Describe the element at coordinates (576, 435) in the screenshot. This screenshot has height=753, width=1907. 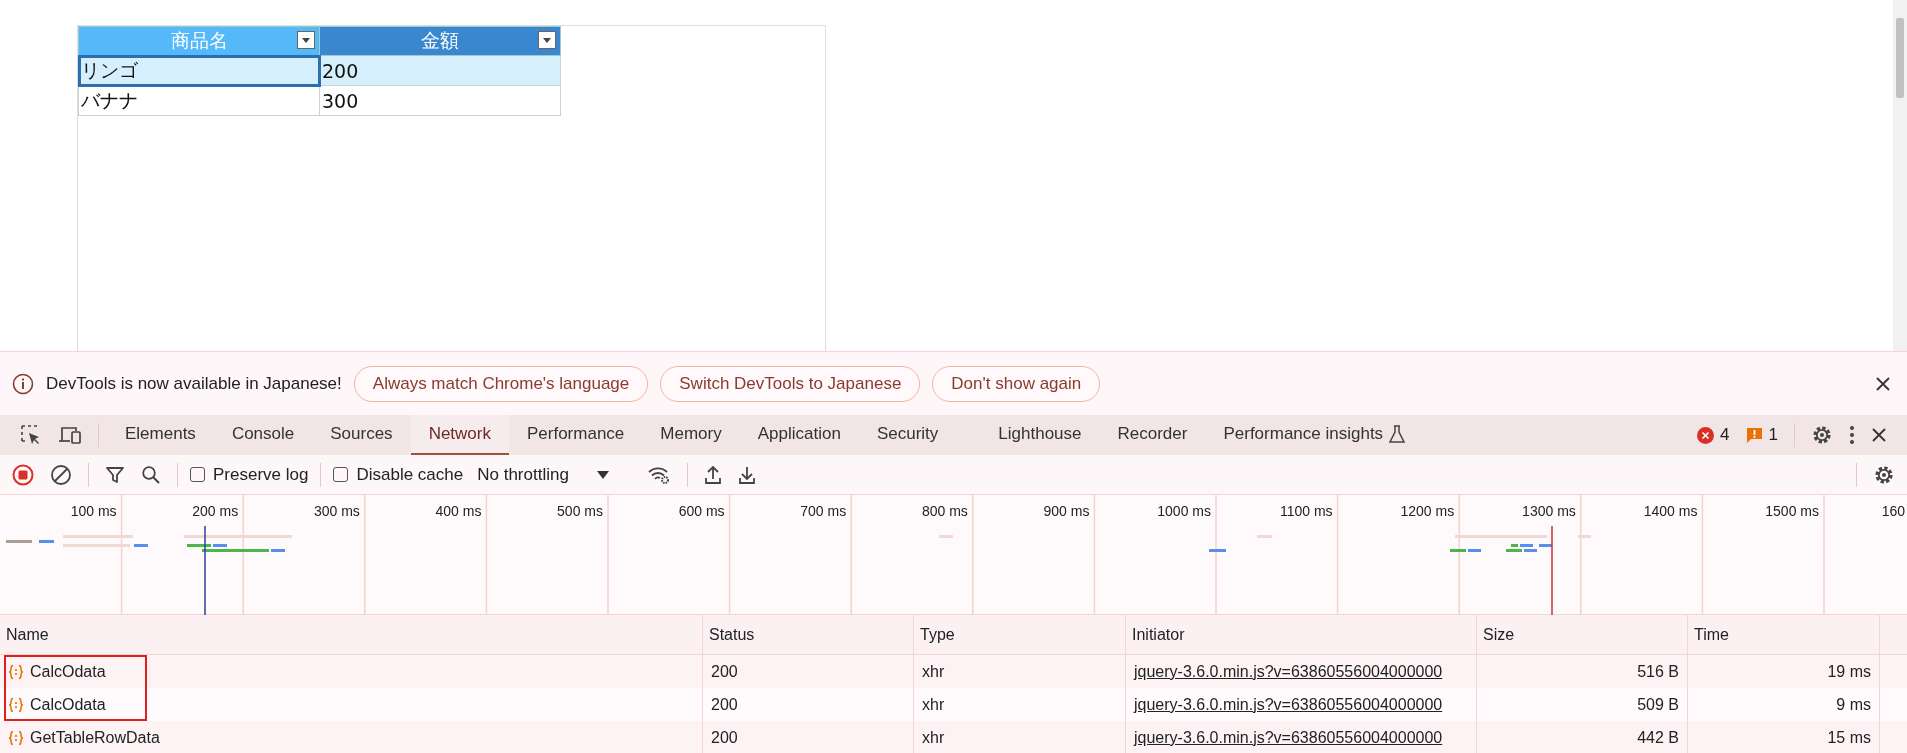
I see `tab: Performance` at that location.